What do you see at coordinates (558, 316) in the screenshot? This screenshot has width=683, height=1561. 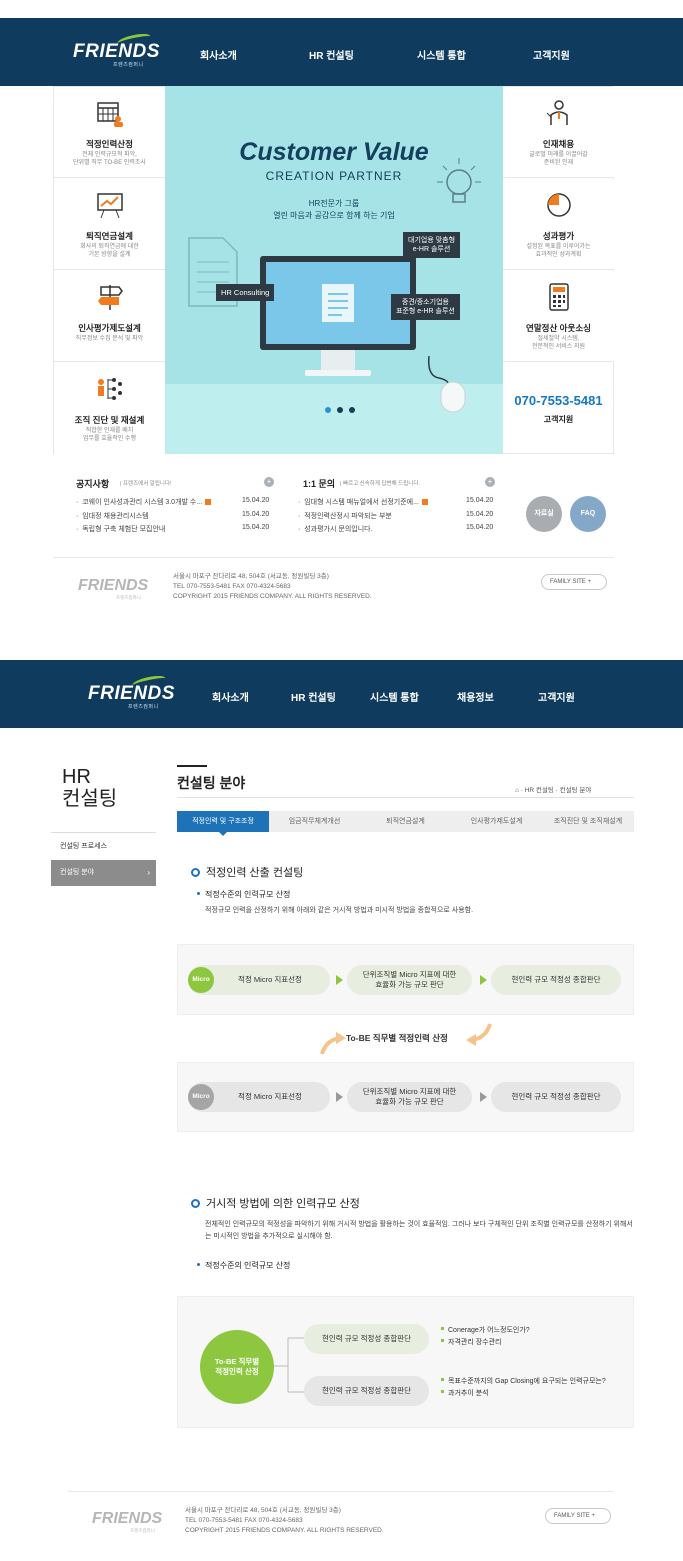 I see `service-tax-outsourcing: 연말정산 아웃소싱 절세절약 시스템, 전문적인 서비스 지원` at bounding box center [558, 316].